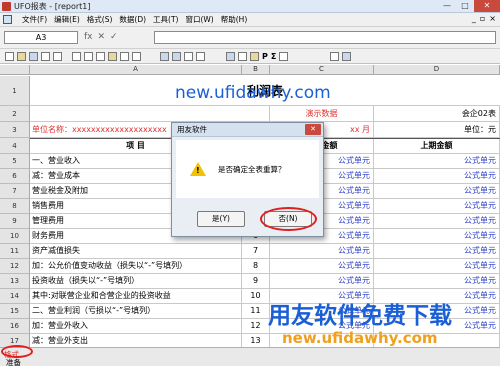  Describe the element at coordinates (9, 56) in the screenshot. I see `new-file-icon` at that location.